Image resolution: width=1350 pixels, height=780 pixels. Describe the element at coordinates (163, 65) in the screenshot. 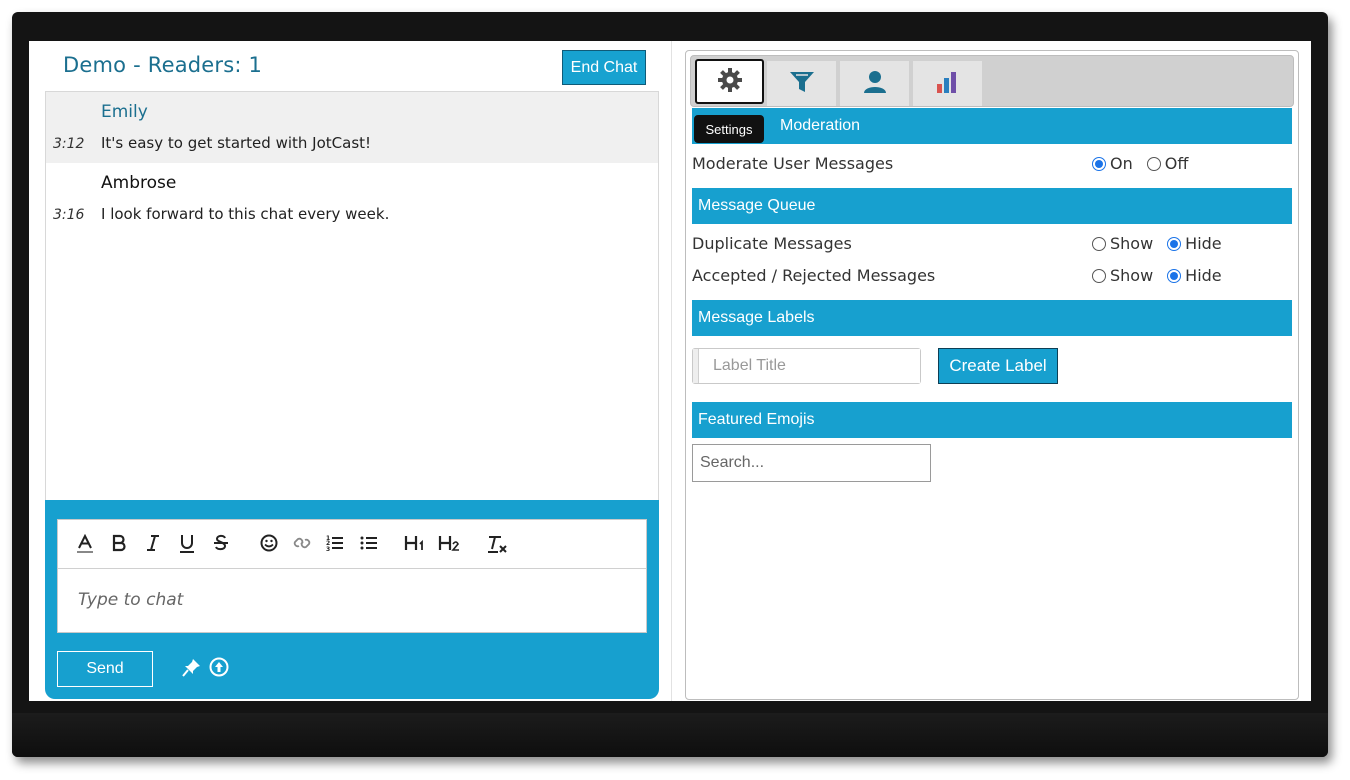

I see `chat-title: Demo - Readers: 1` at that location.